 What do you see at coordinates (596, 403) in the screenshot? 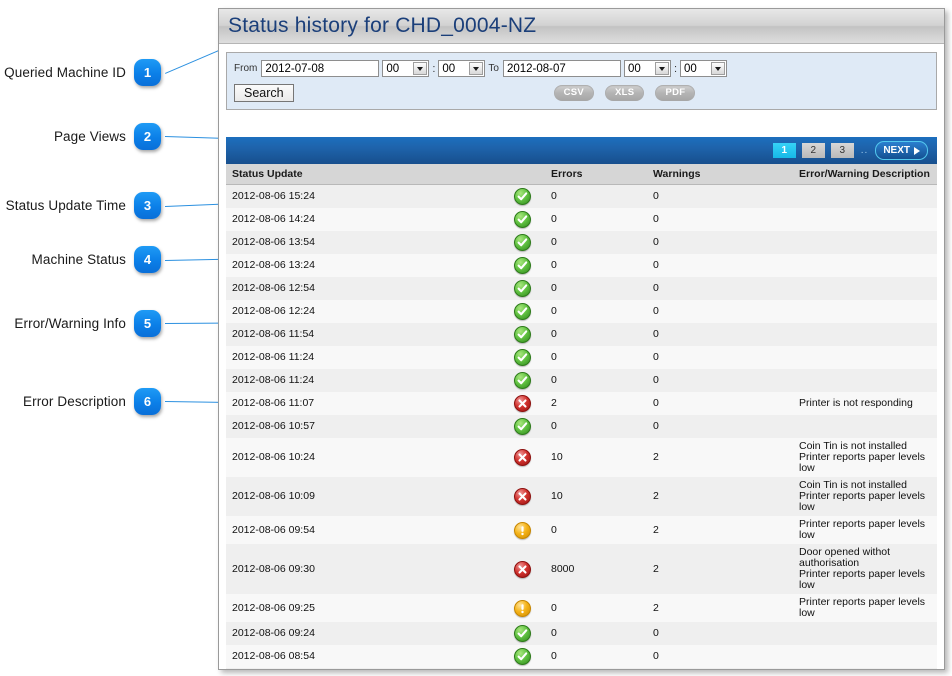
I see `cell-errors-count: 2` at bounding box center [596, 403].